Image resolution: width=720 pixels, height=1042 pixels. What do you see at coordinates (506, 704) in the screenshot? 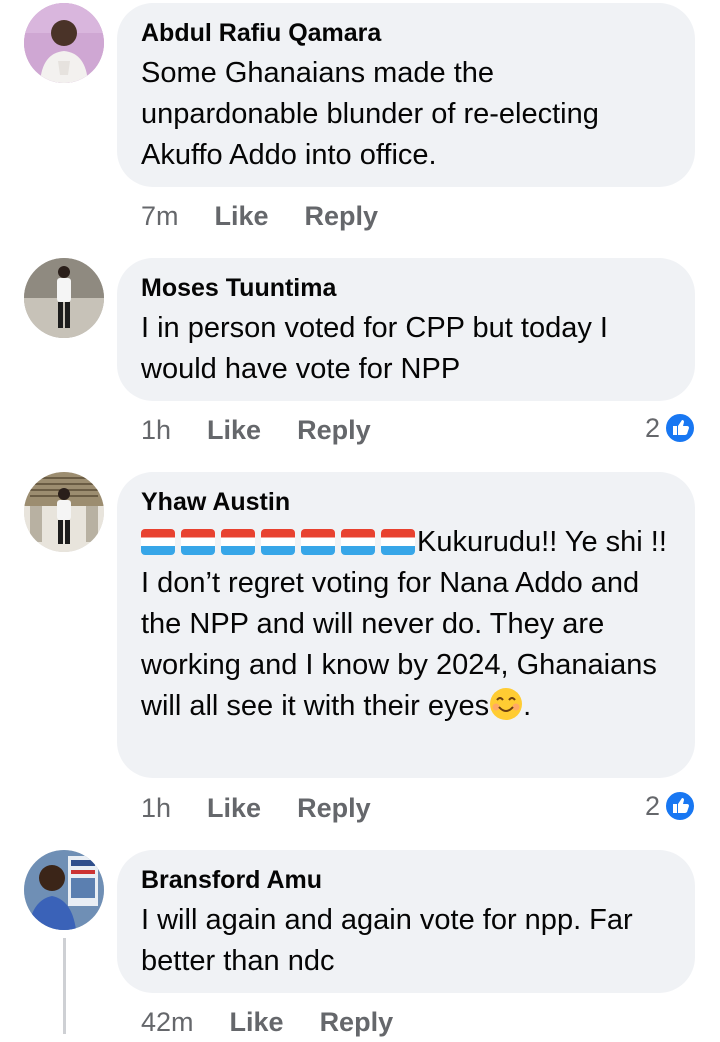
I see `smiling-face-icon` at bounding box center [506, 704].